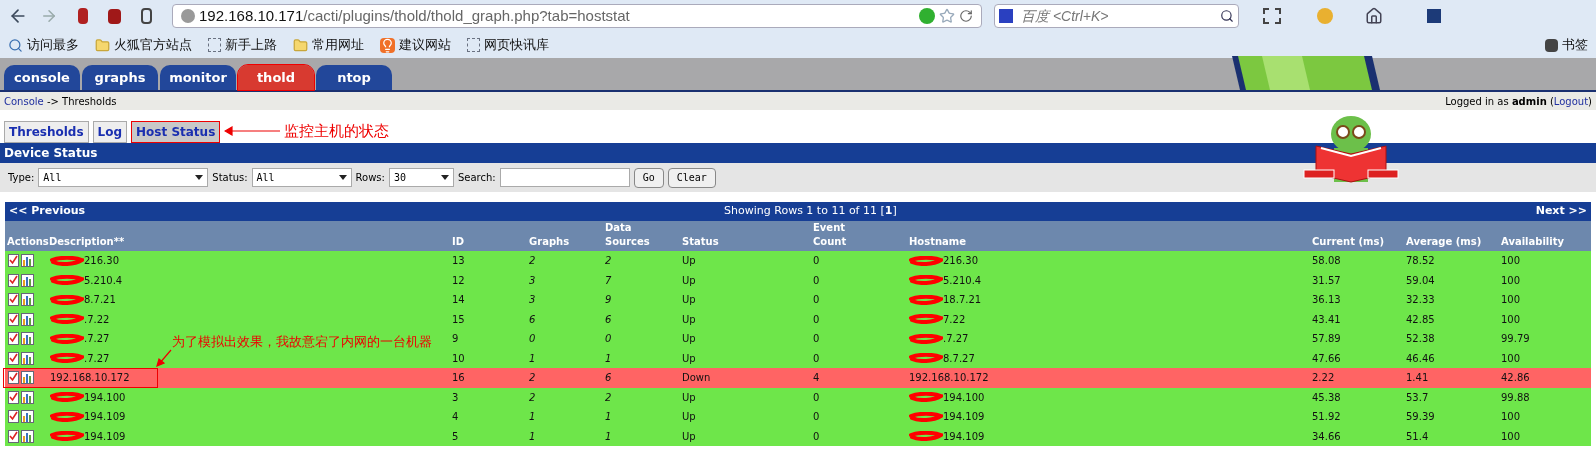 This screenshot has height=459, width=1596. I want to click on column-header: ID, so click(458, 241).